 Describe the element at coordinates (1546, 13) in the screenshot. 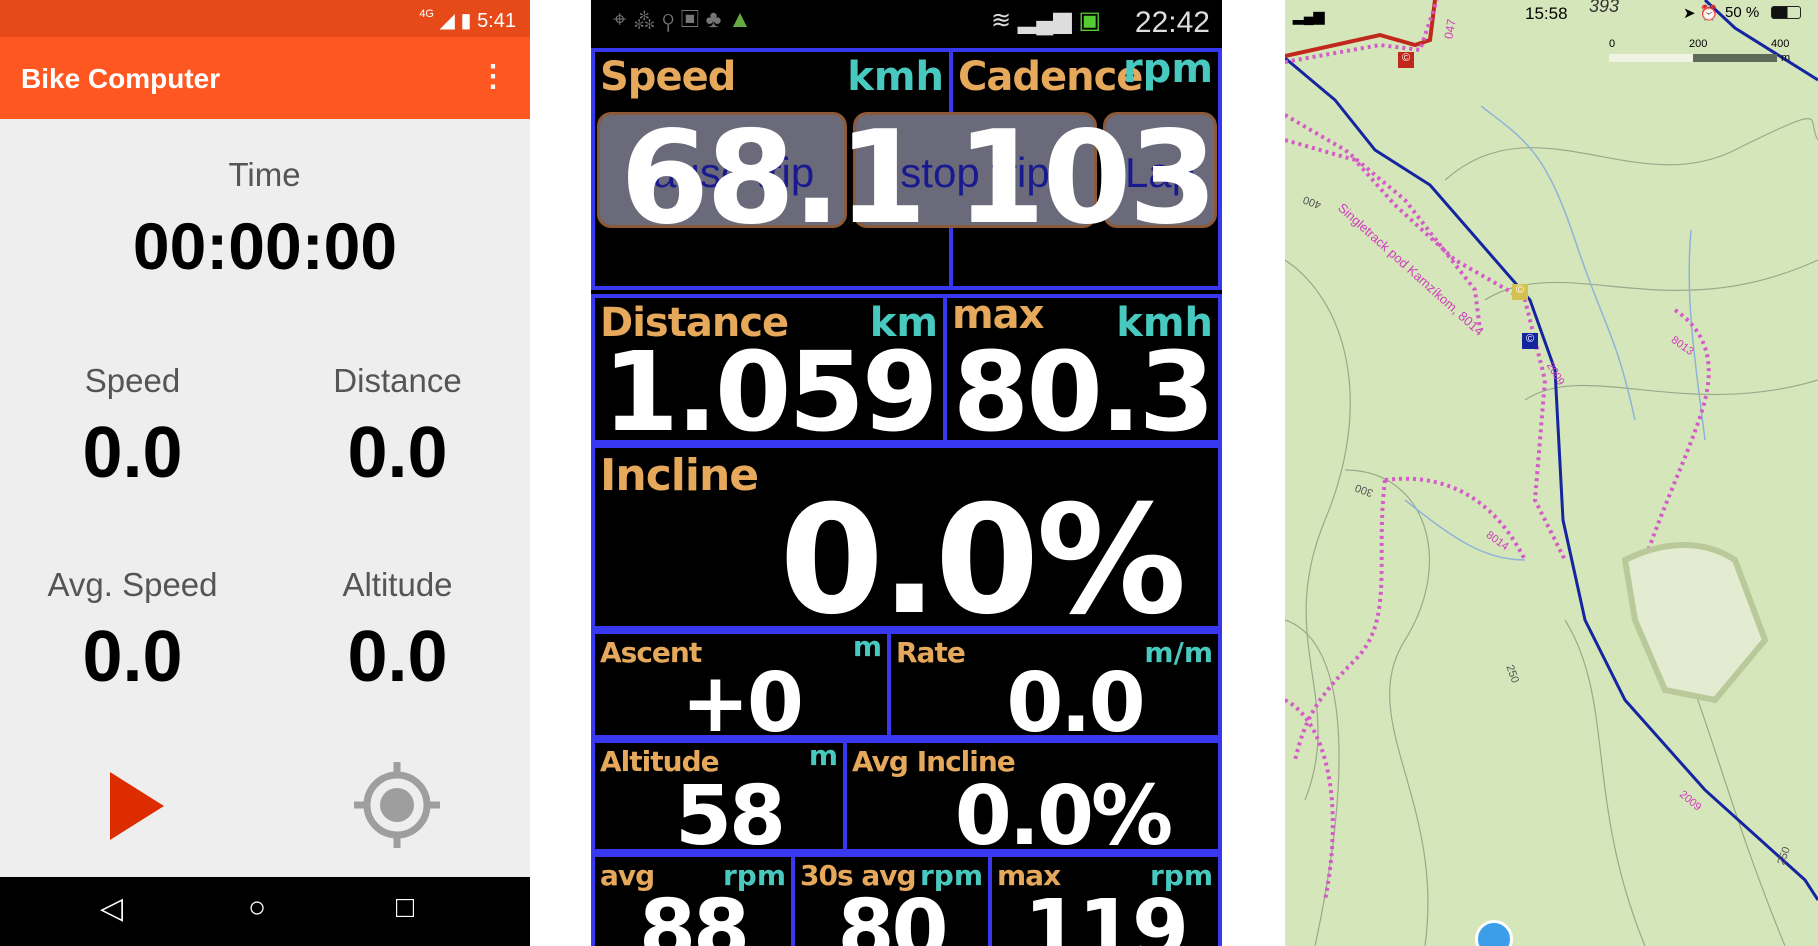

I see `status-time: 15:58` at that location.